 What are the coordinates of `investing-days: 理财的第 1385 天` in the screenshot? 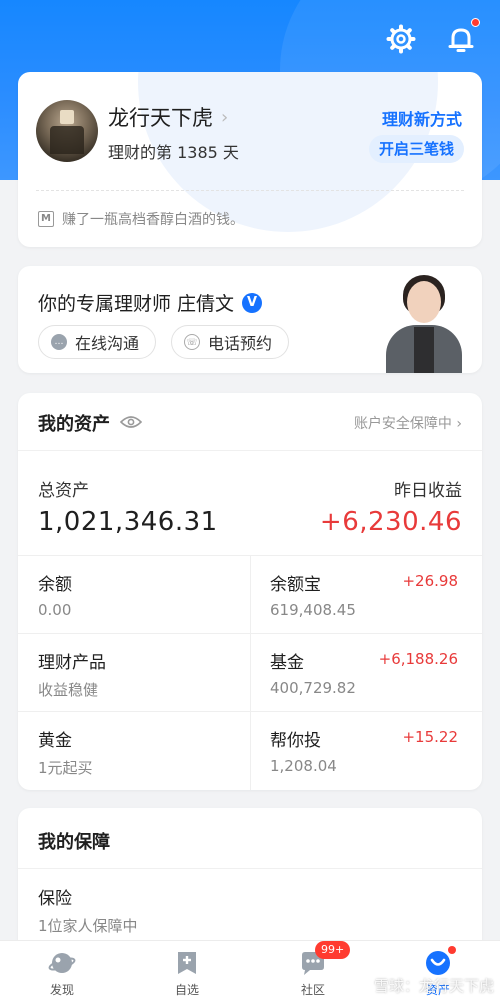 It's located at (173, 152).